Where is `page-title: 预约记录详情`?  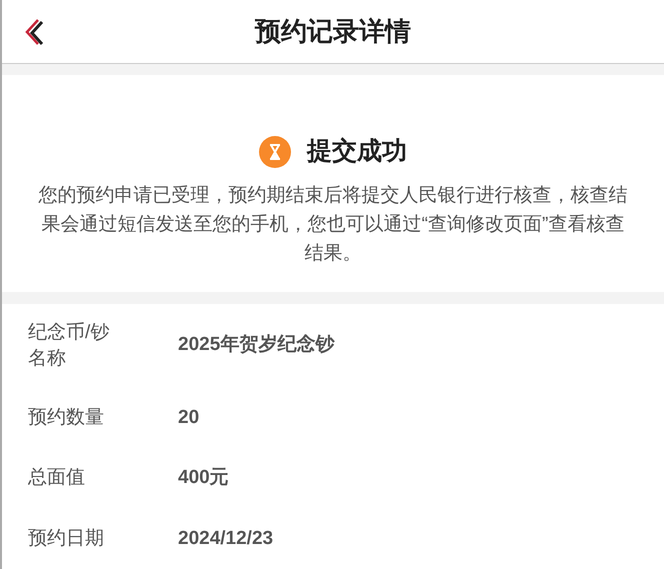
page-title: 预约记录详情 is located at coordinates (333, 31).